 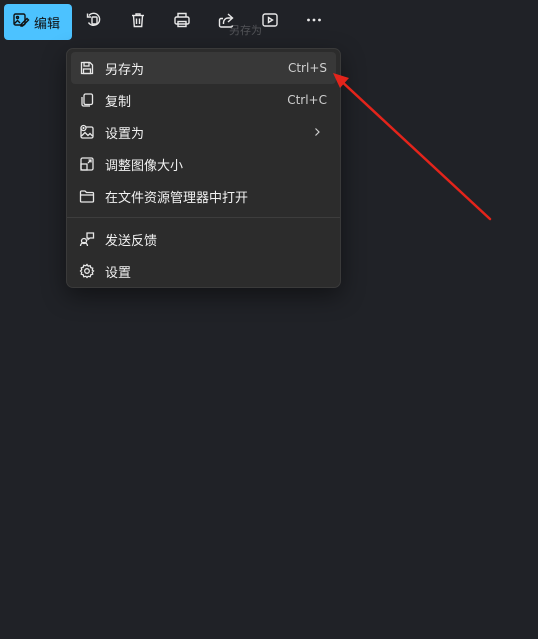 I want to click on menu-item-shortcut: Ctrl+S, so click(x=307, y=68).